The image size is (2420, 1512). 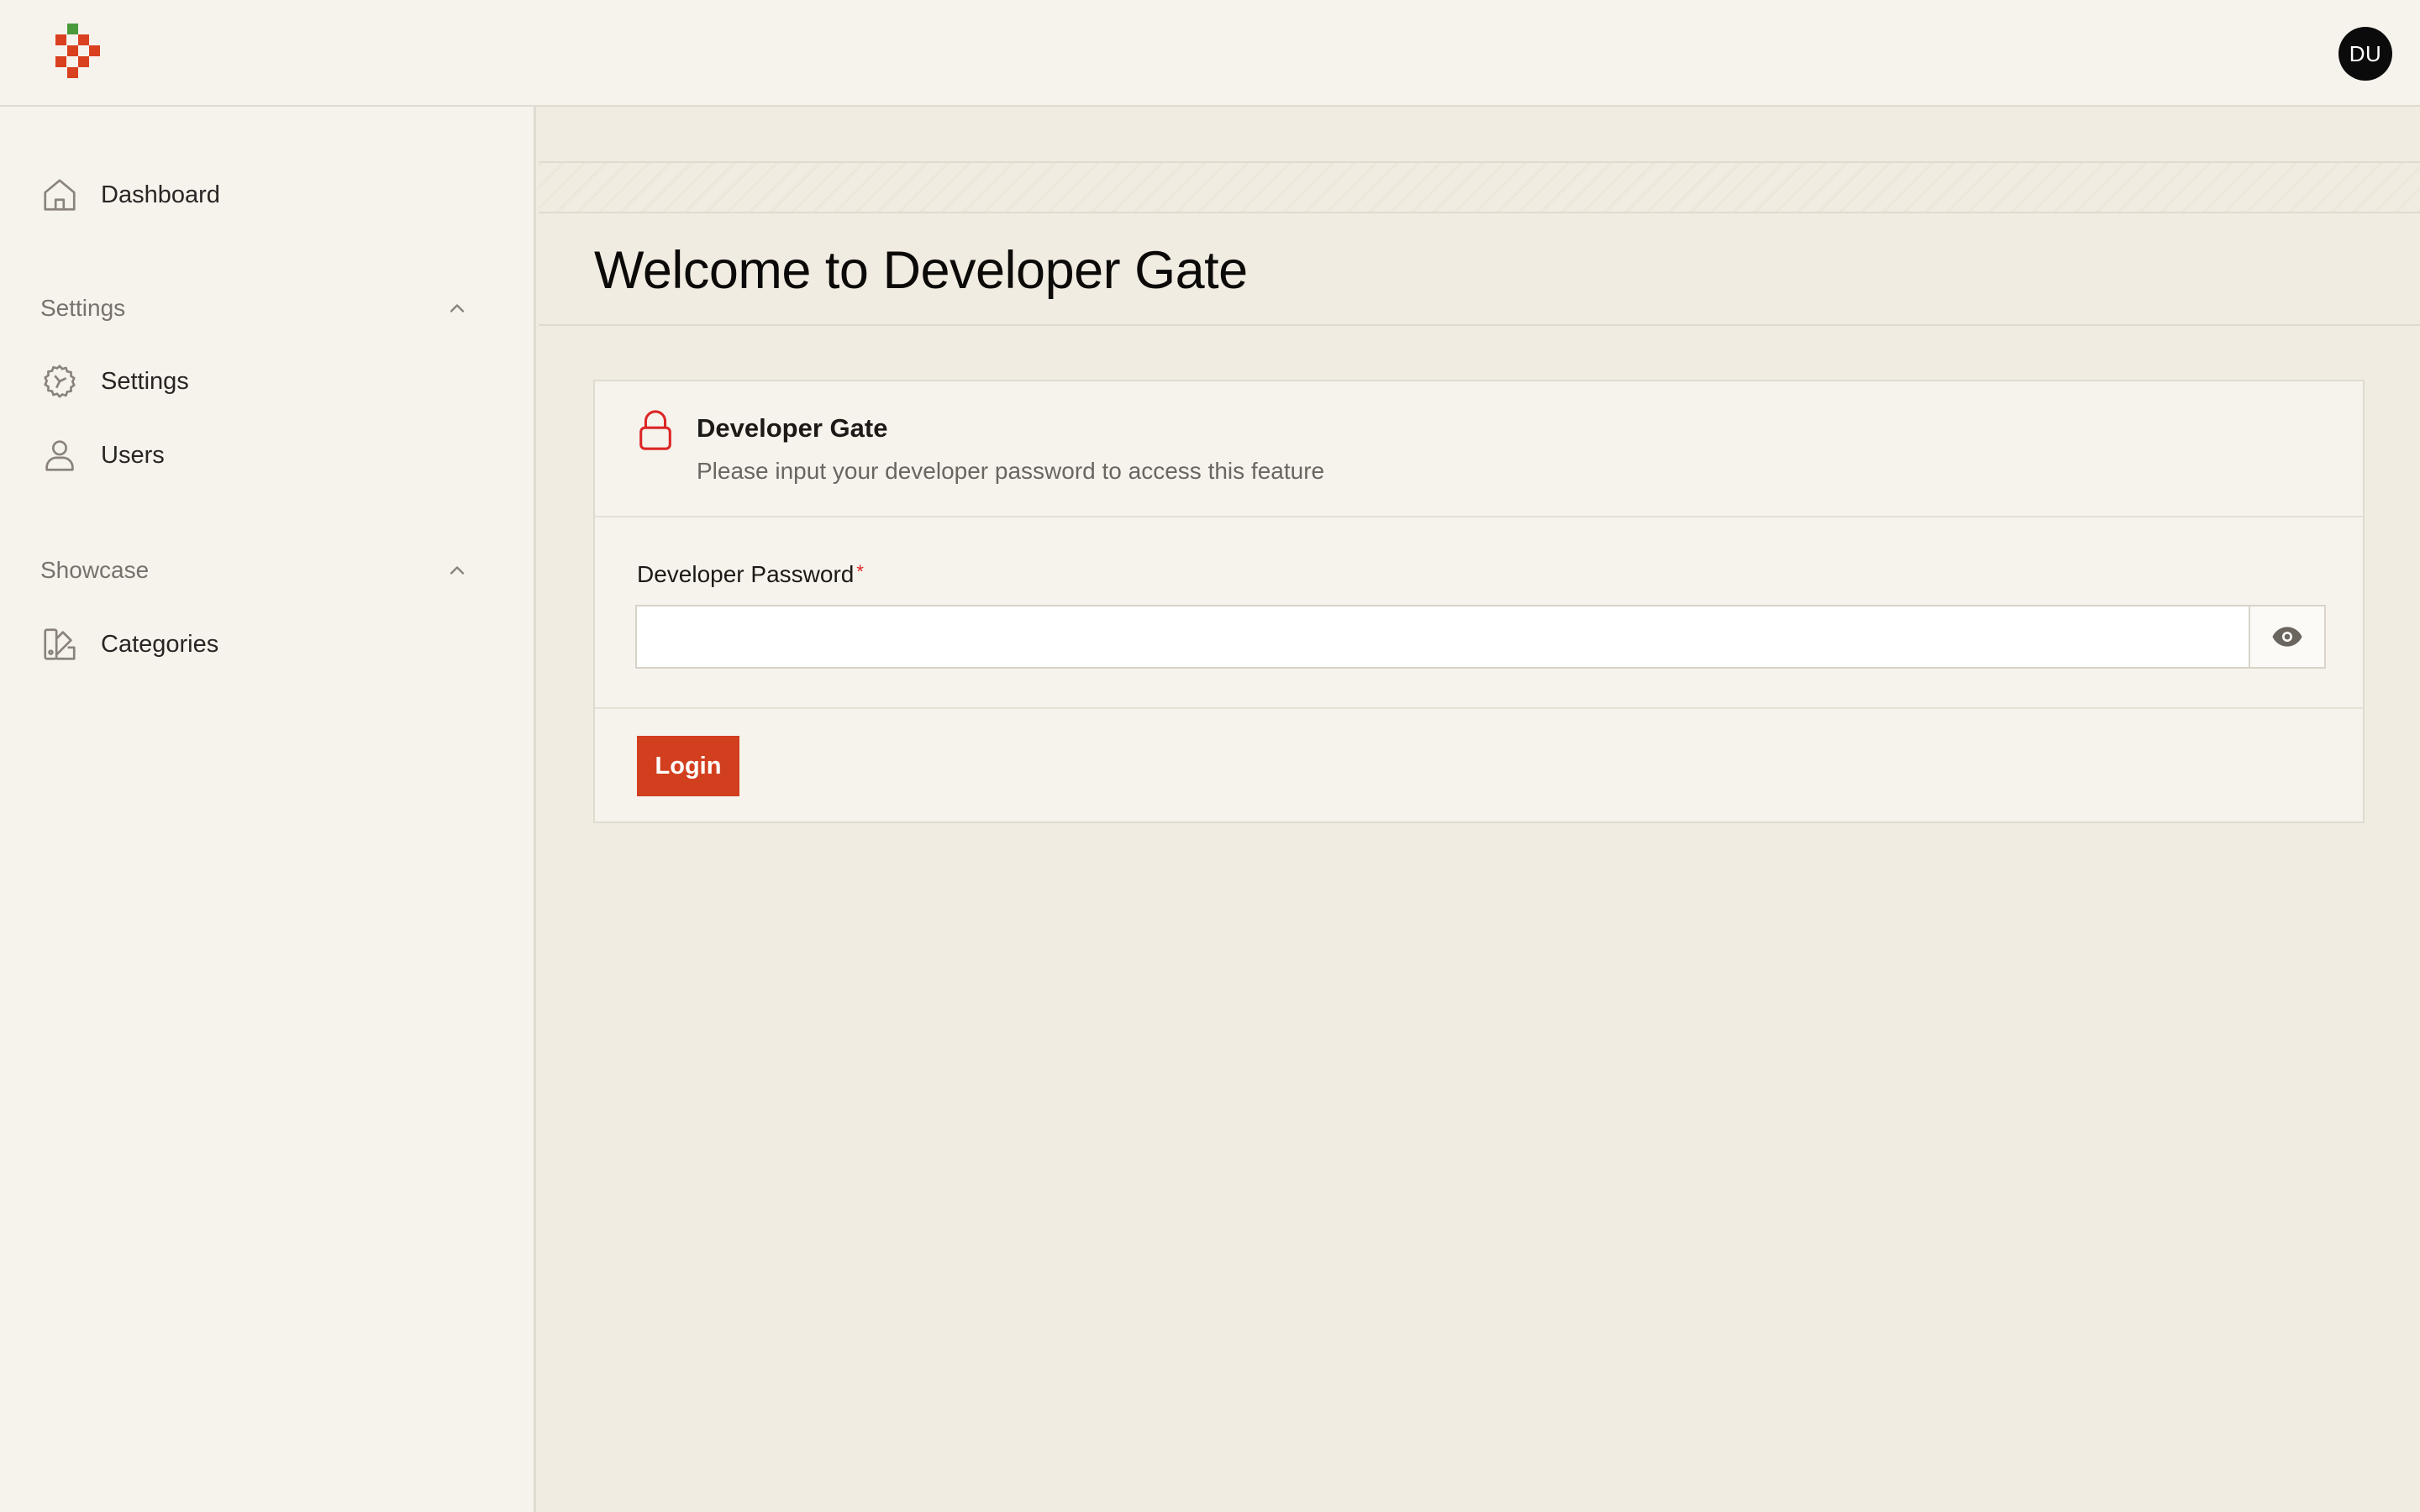 What do you see at coordinates (688, 766) in the screenshot?
I see `login-button: Login` at bounding box center [688, 766].